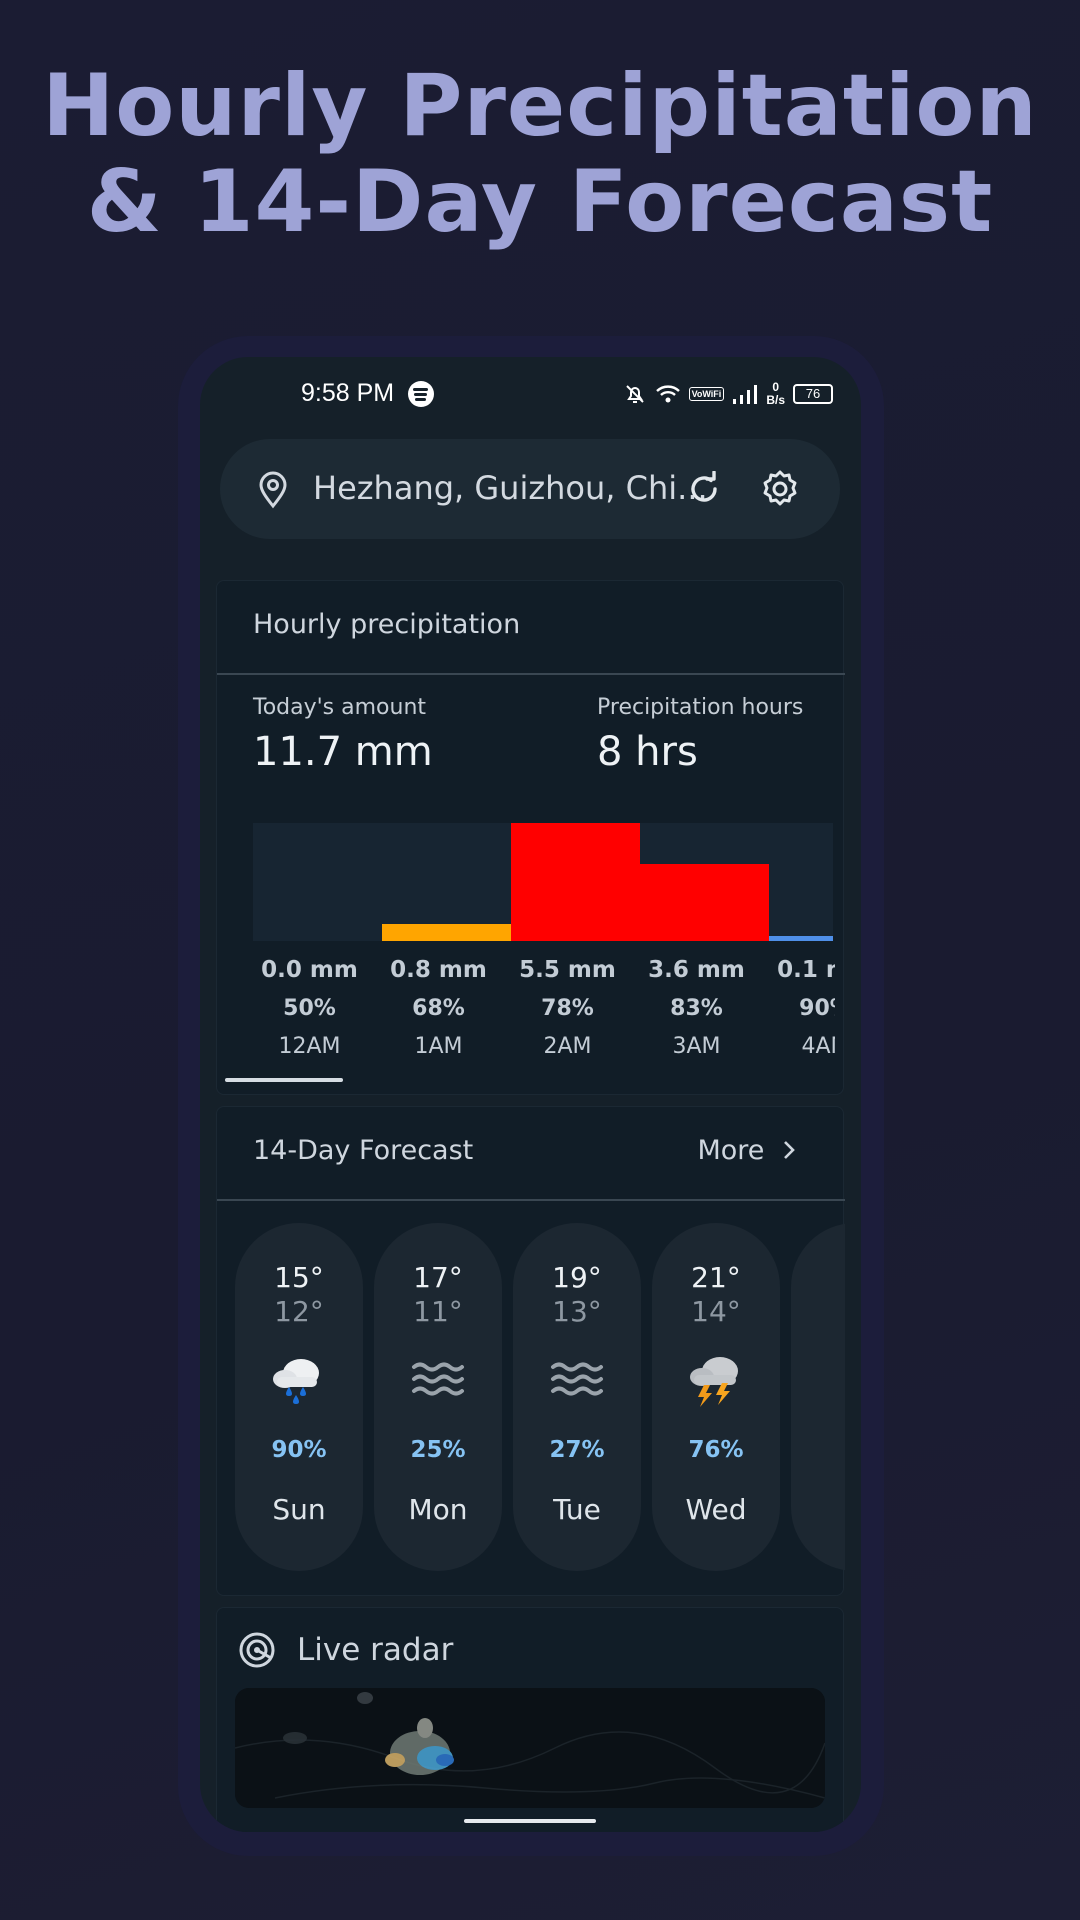 The image size is (1080, 1920). Describe the element at coordinates (818, 1450) in the screenshot. I see `day-precip-probability: 7` at that location.